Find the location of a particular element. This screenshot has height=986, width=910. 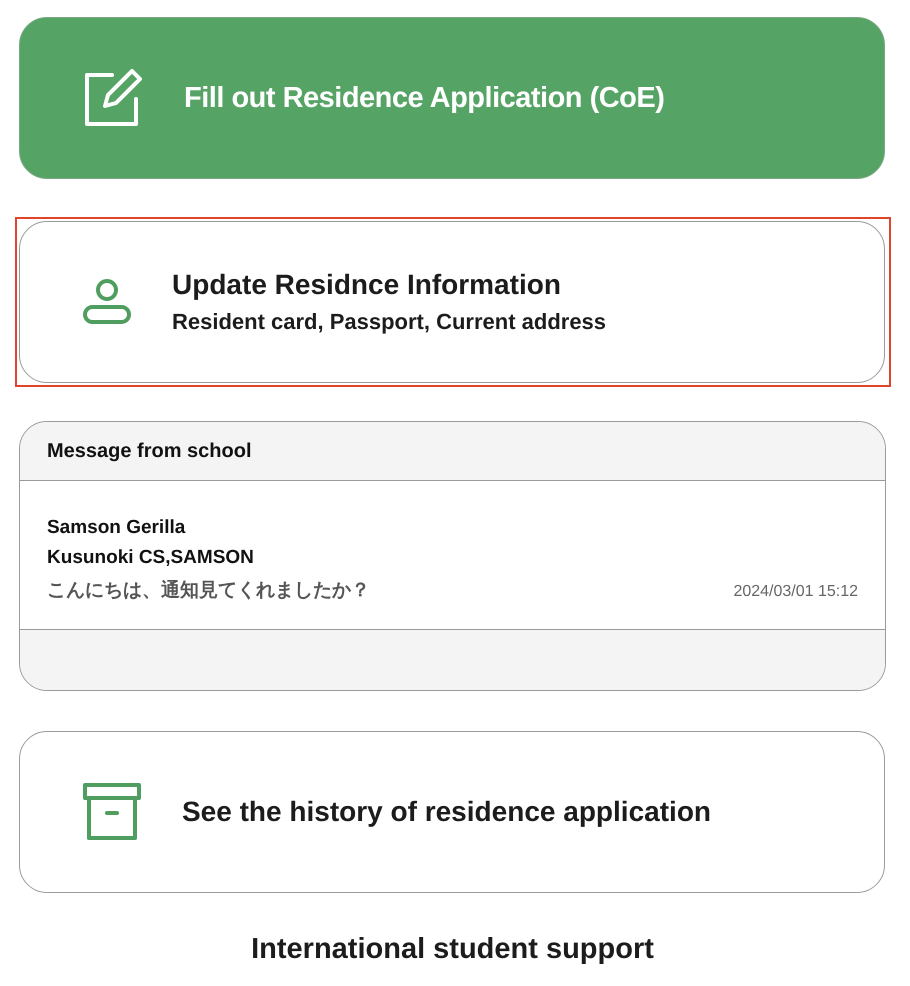

message-time: 2024/03/01 15:12 is located at coordinates (795, 592).